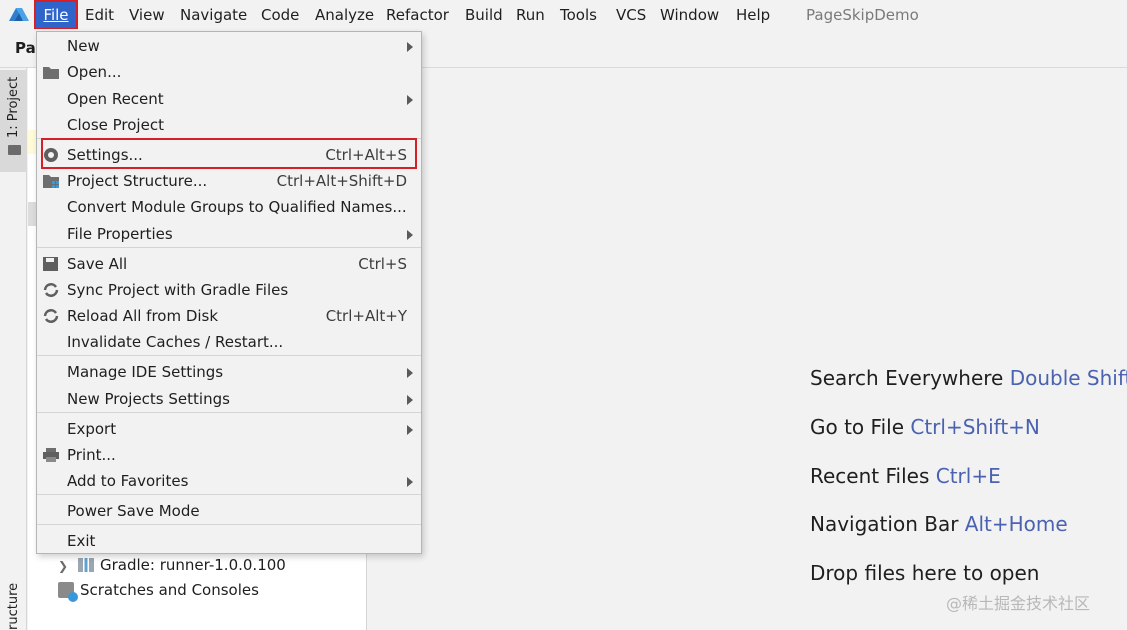  I want to click on menu-item-file-properties: File Properties, so click(229, 234).